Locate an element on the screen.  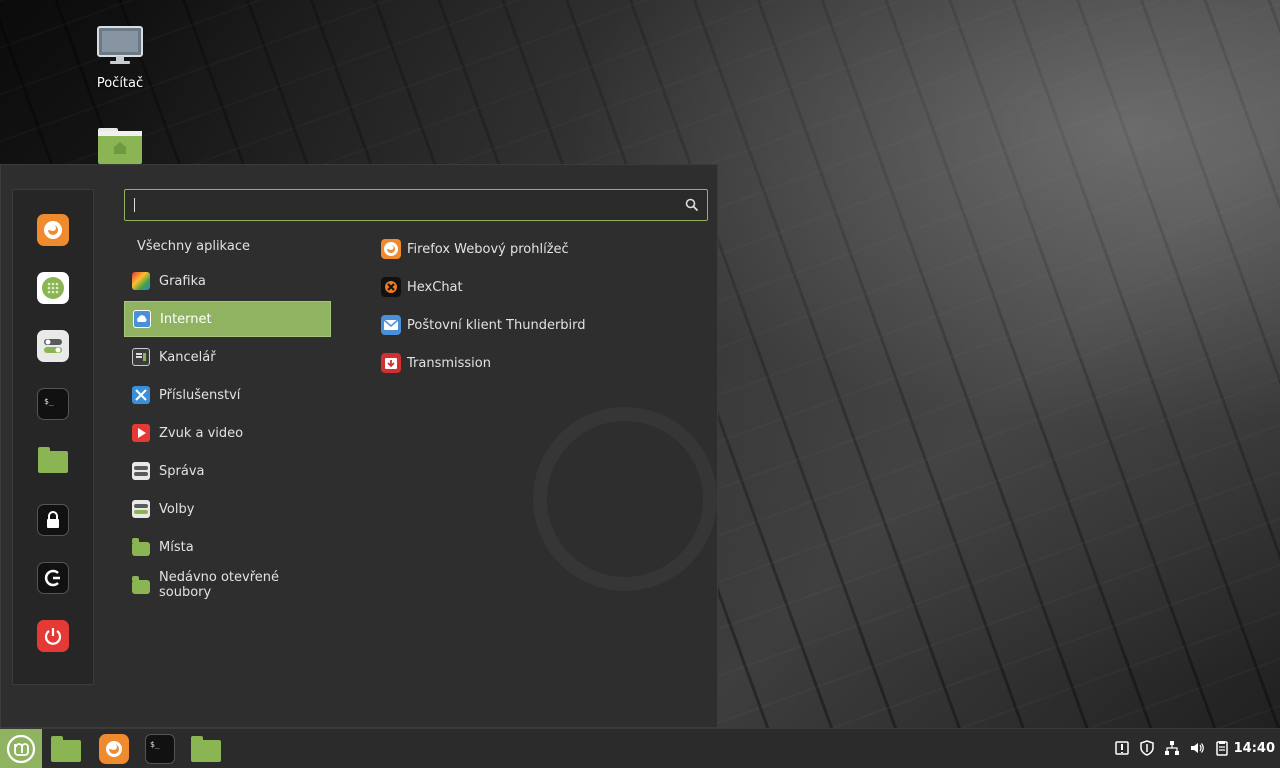
thunderbird-icon is located at coordinates (391, 325).